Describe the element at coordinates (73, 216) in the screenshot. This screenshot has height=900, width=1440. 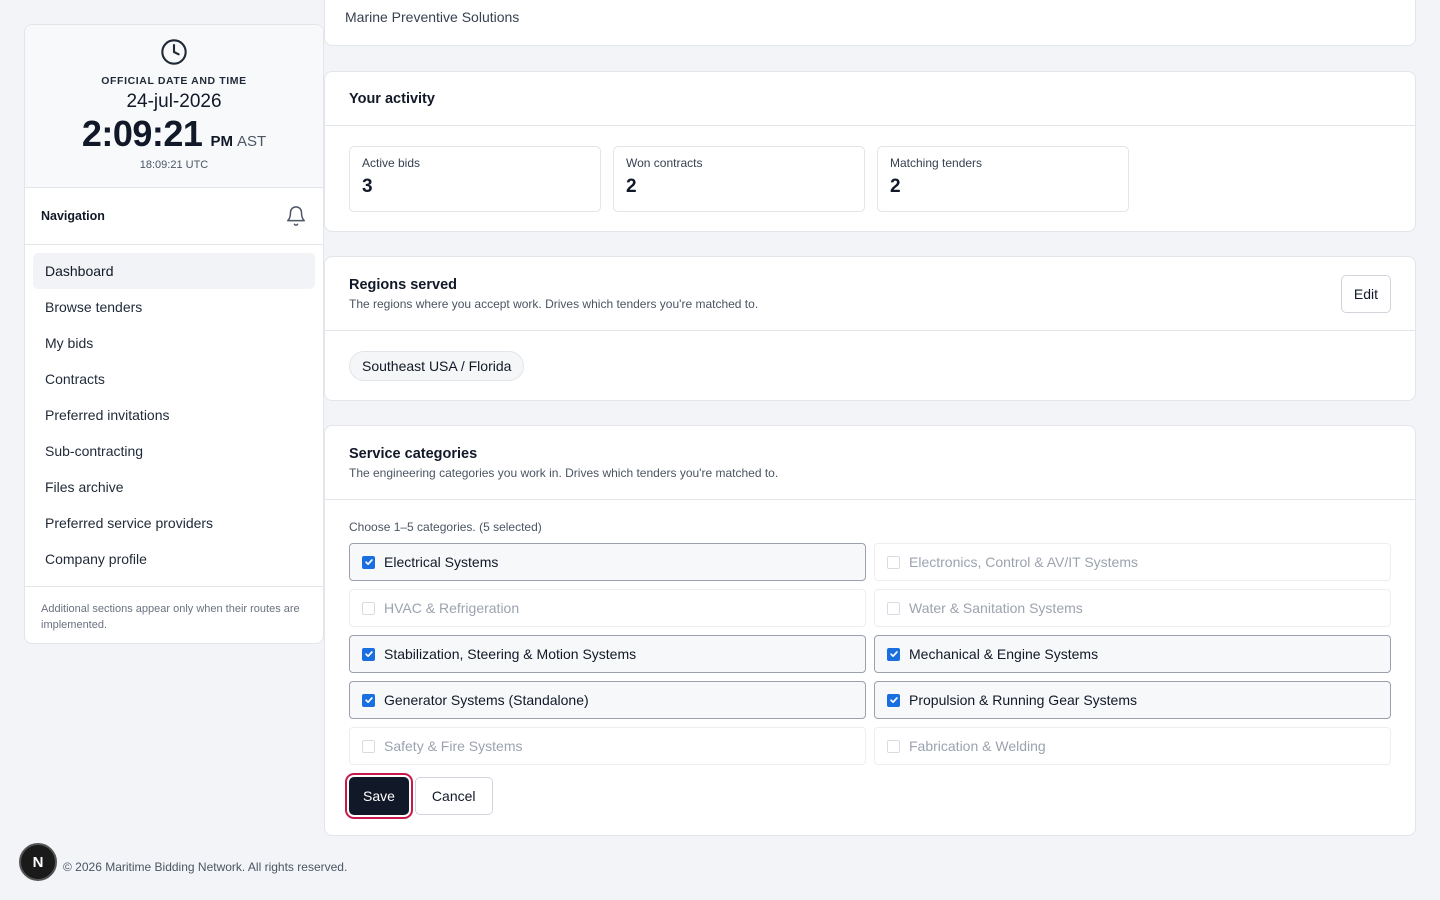
I see `nav-title: Navigation` at that location.